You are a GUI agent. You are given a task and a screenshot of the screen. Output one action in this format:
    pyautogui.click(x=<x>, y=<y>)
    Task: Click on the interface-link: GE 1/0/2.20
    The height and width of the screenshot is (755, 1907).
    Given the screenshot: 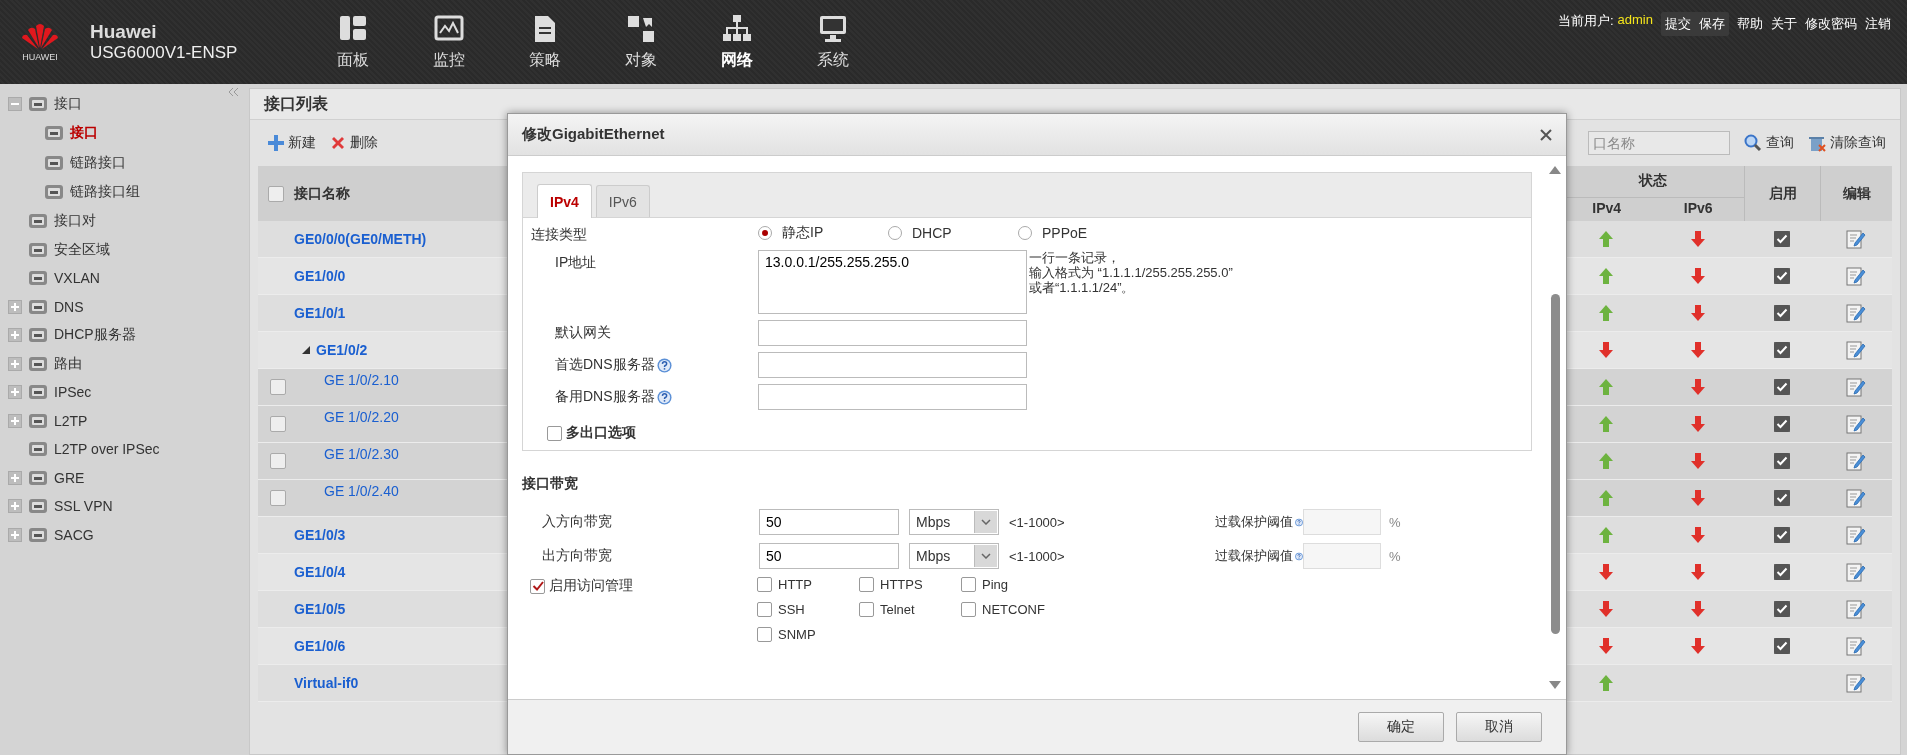 What is the action you would take?
    pyautogui.click(x=342, y=424)
    